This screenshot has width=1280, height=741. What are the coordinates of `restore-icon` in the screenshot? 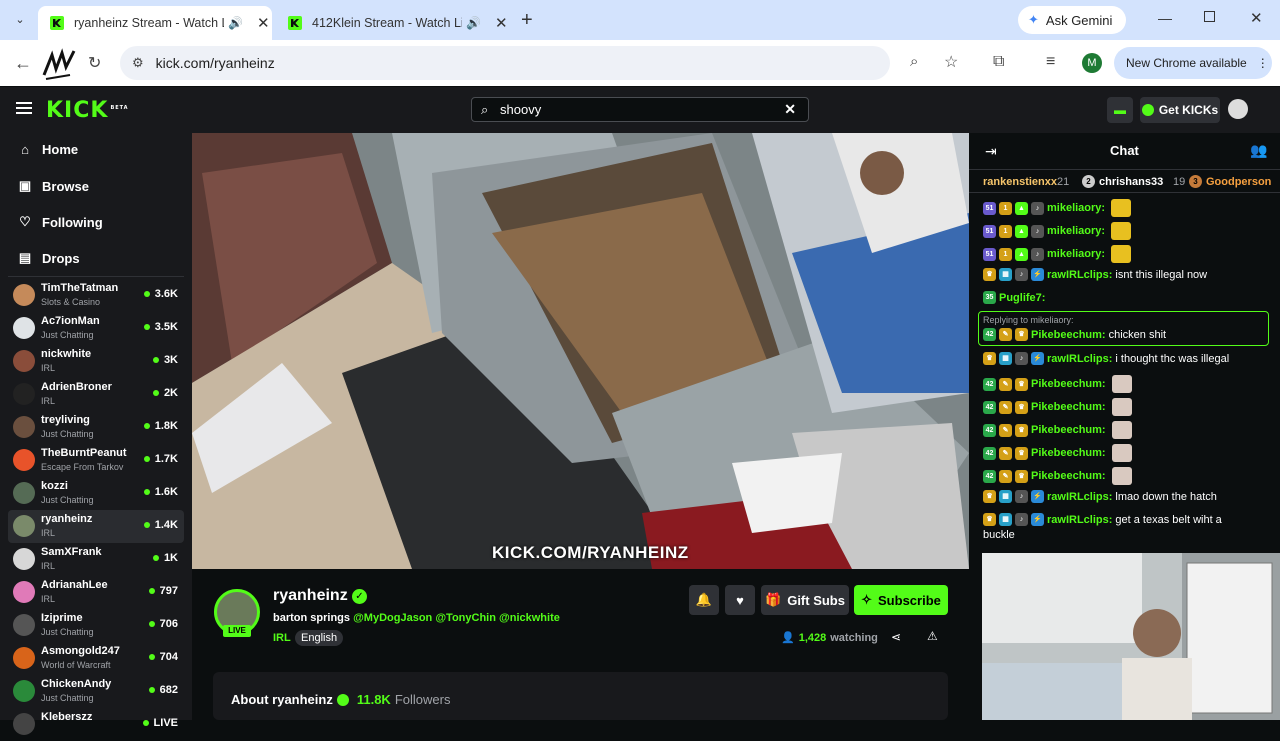 It's located at (1209, 16).